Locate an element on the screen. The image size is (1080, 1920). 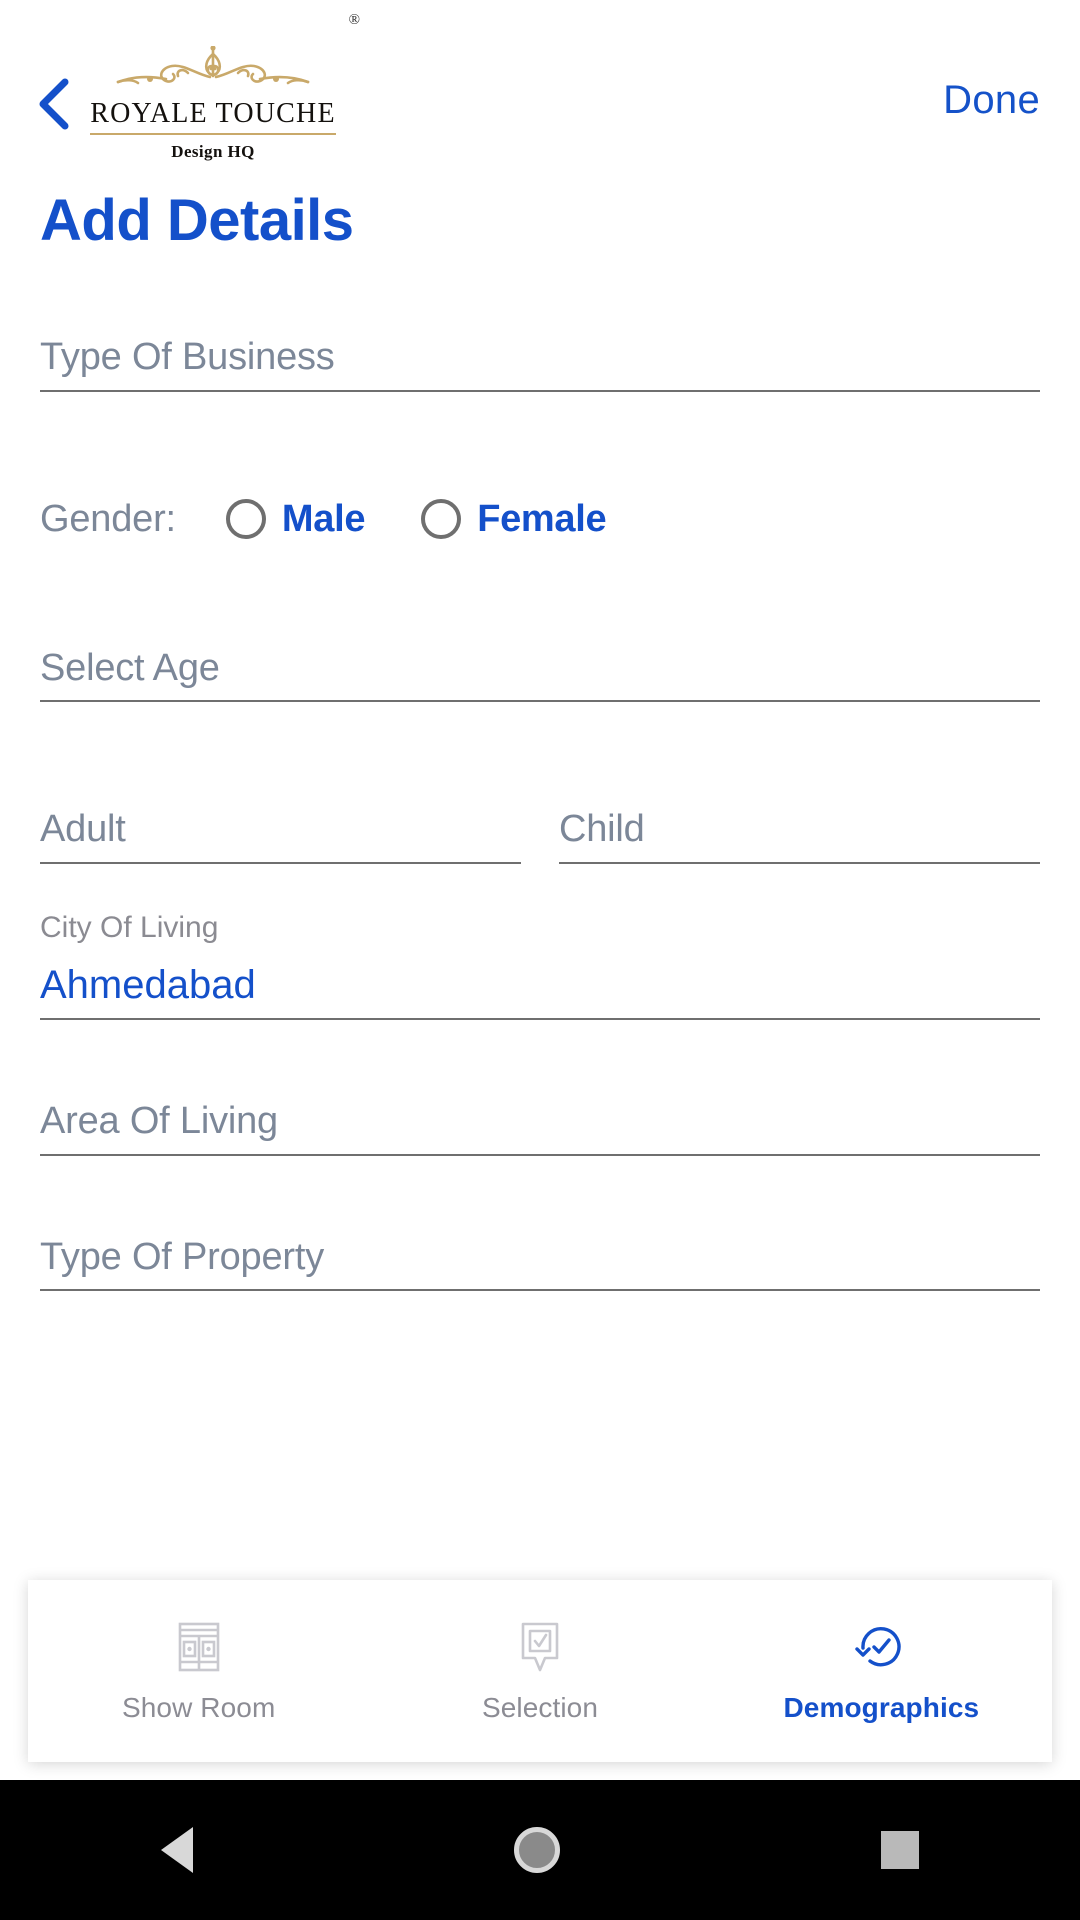
field-type-of-property: Type Of Property is located at coordinates (540, 1264).